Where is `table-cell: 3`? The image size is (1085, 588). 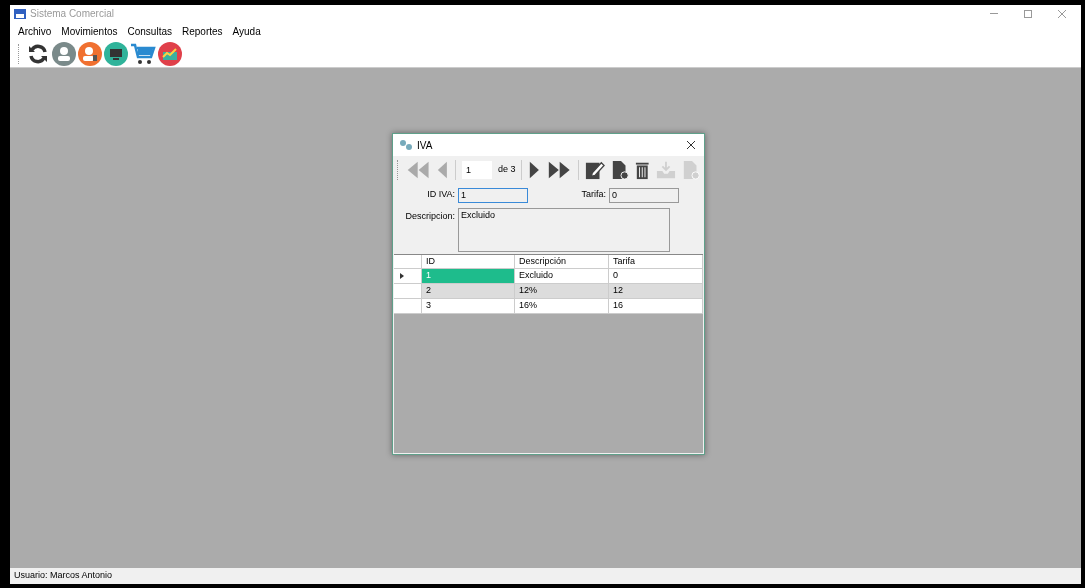
table-cell: 3 is located at coordinates (468, 306).